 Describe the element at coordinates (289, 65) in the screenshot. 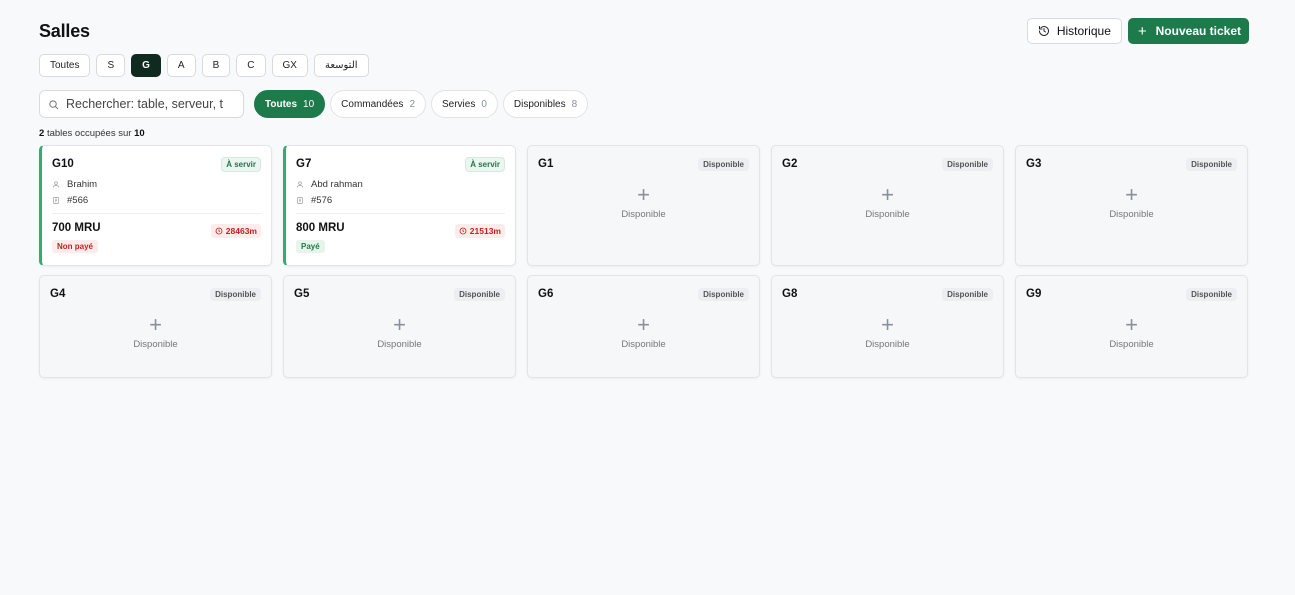

I see `room-tab-gx: GX` at that location.